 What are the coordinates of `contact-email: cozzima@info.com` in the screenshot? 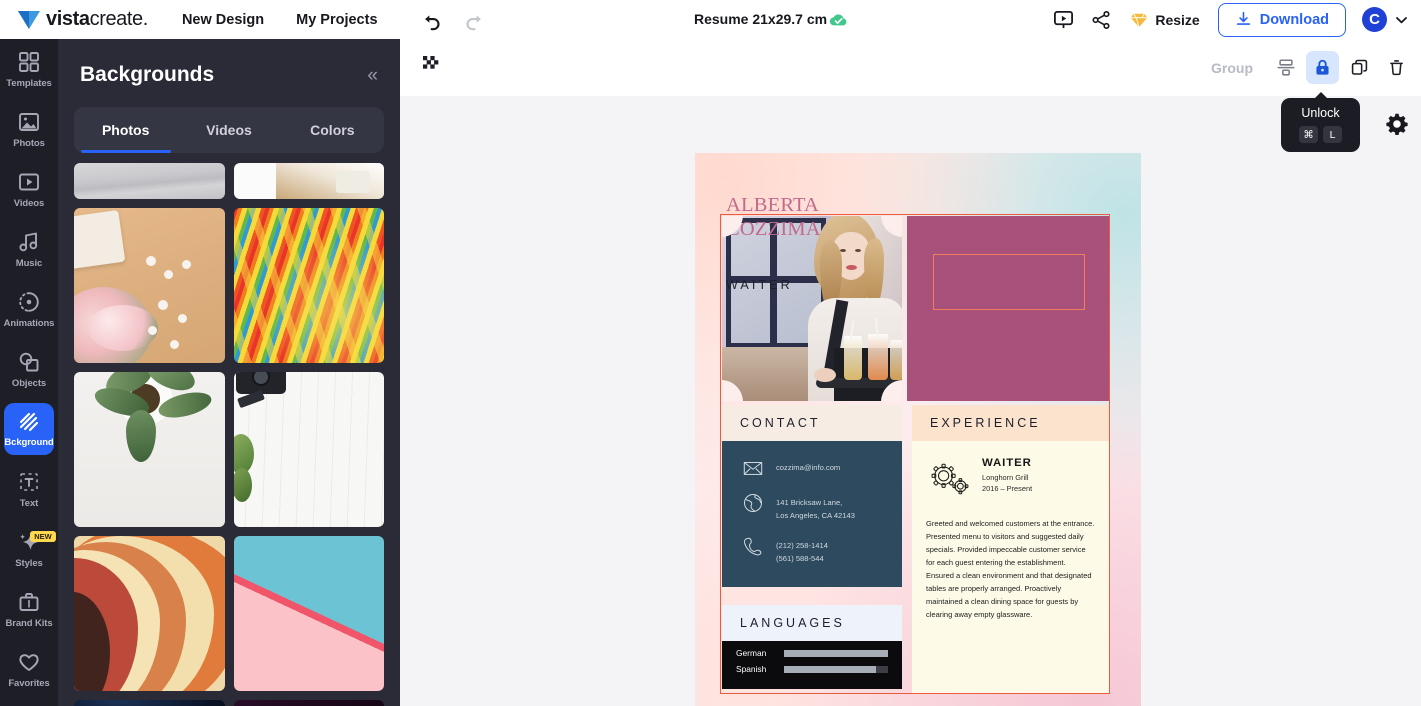 It's located at (808, 467).